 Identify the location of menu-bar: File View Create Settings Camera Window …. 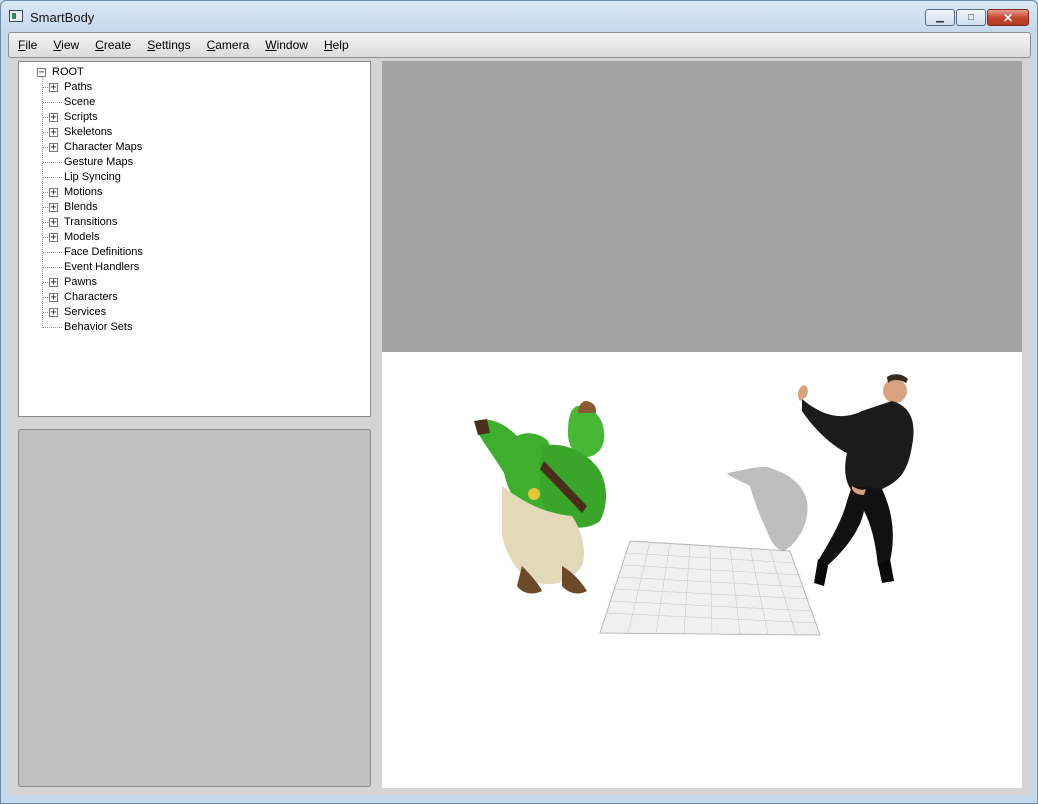
(519, 45).